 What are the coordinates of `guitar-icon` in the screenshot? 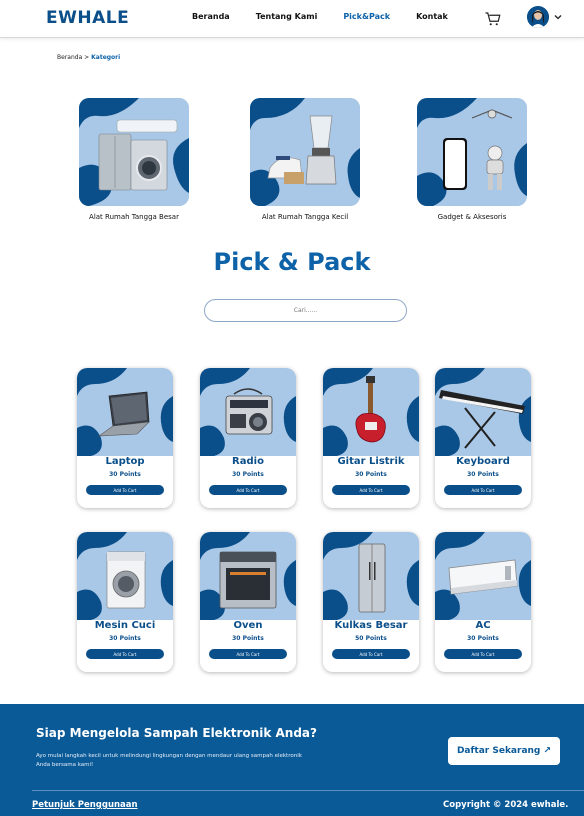 It's located at (371, 412).